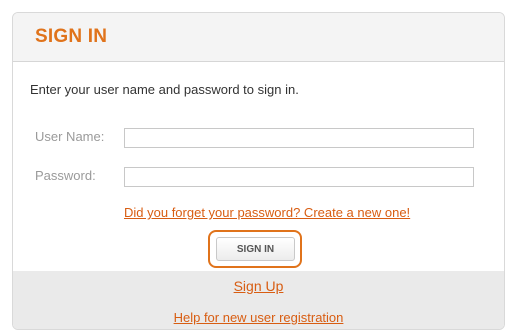 This screenshot has width=510, height=330. Describe the element at coordinates (258, 37) in the screenshot. I see `panel-header: SIGN IN` at that location.